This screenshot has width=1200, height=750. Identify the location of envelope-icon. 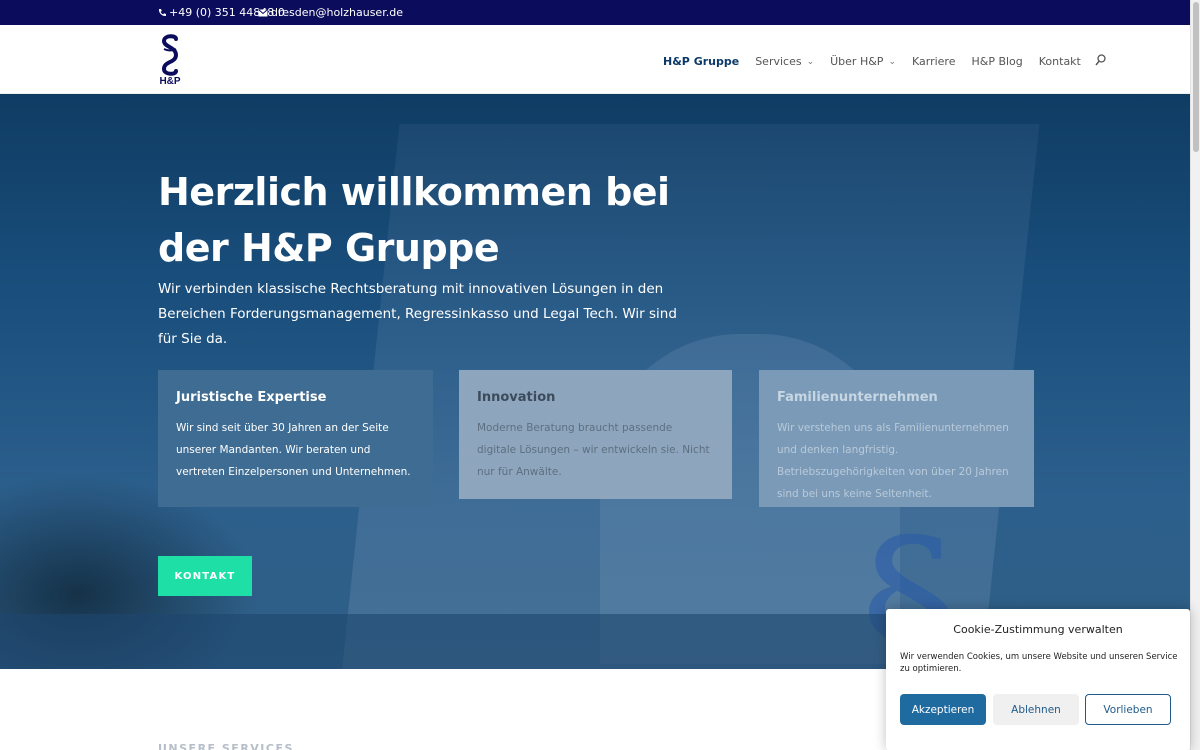
(263, 12).